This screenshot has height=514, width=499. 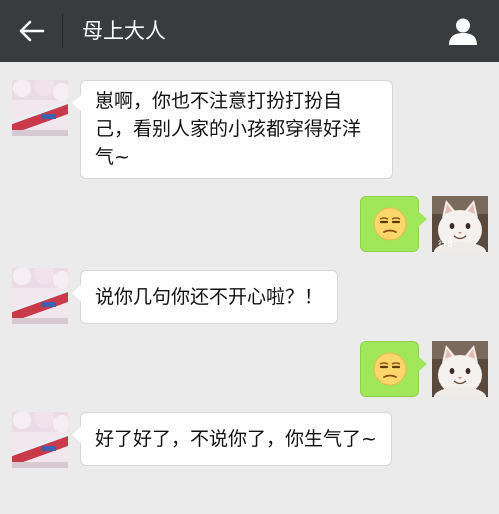 What do you see at coordinates (62, 31) in the screenshot?
I see `header-divider` at bounding box center [62, 31].